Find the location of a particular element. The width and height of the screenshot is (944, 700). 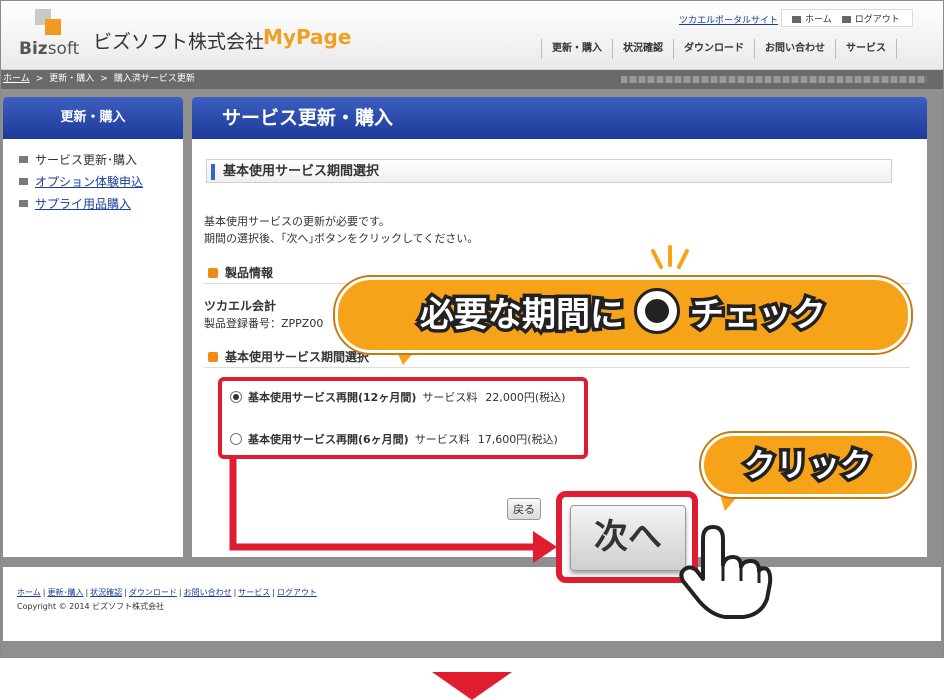

intro-line: 期間の選択後、｢次へ｣ボタンをクリックしてください。 is located at coordinates (341, 238).